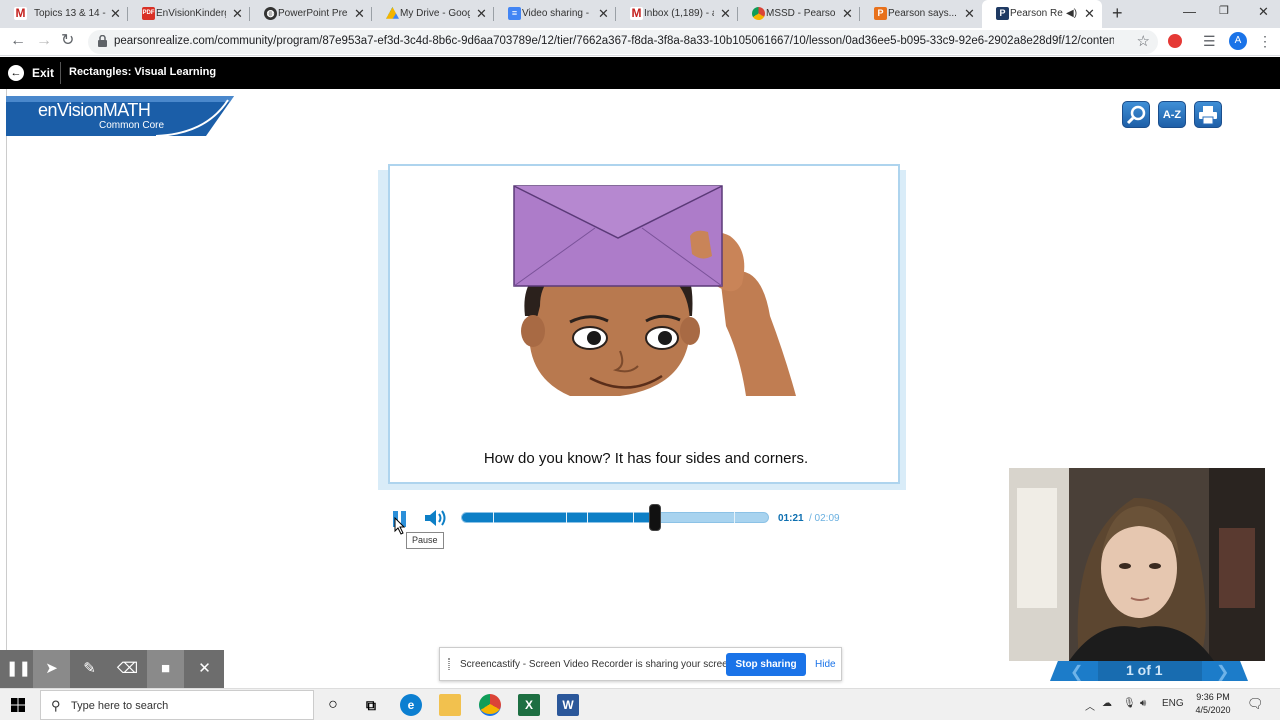 Image resolution: width=1280 pixels, height=720 pixels. Describe the element at coordinates (165, 669) in the screenshot. I see `camera-toggle-icon: ■` at that location.